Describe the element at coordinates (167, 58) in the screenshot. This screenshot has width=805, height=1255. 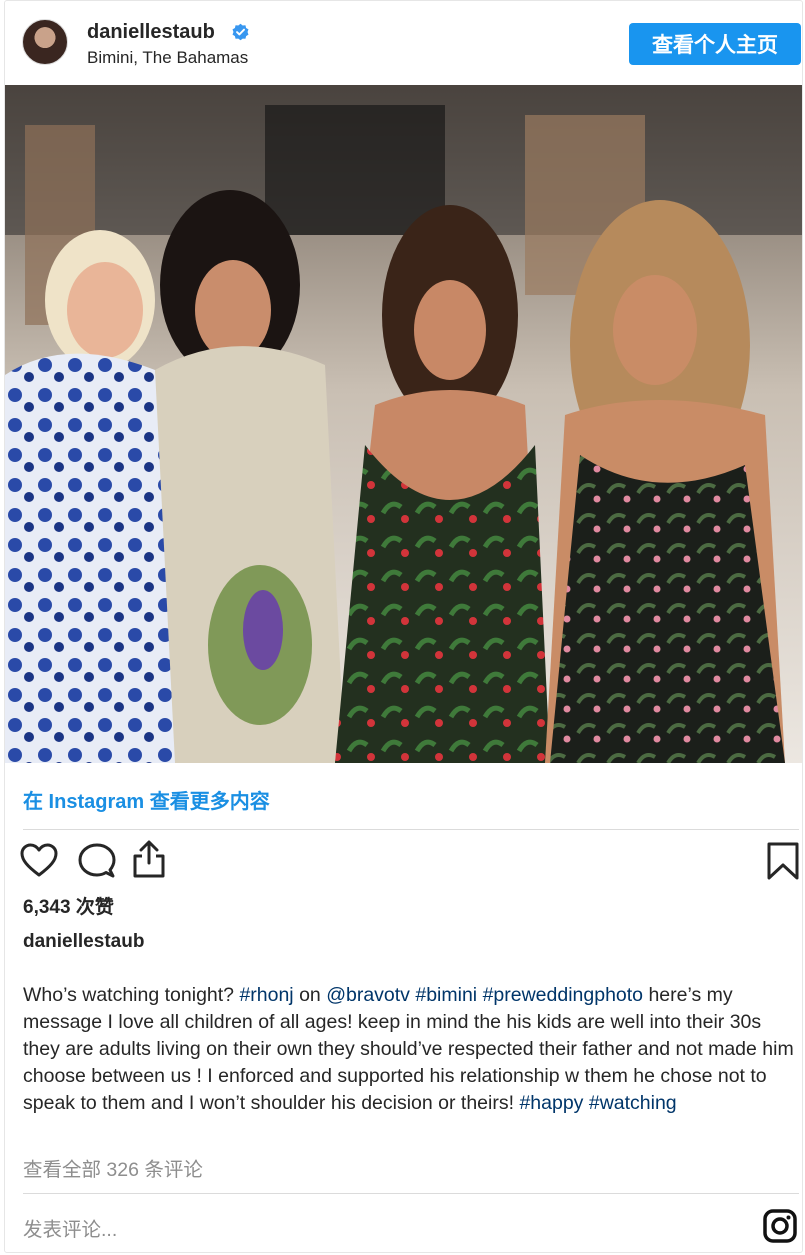
I see `location: Bimini, The Bahamas` at that location.